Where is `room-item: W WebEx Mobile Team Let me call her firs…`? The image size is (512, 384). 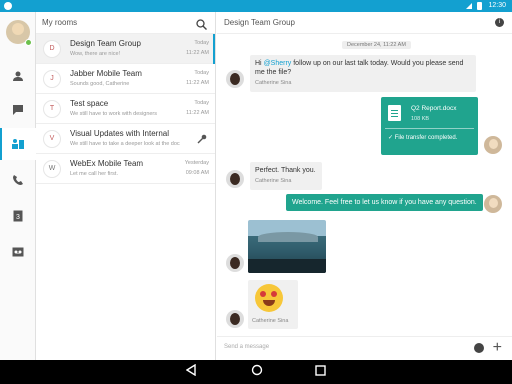 room-item: W WebEx Mobile Team Let me call her firs… is located at coordinates (125, 169).